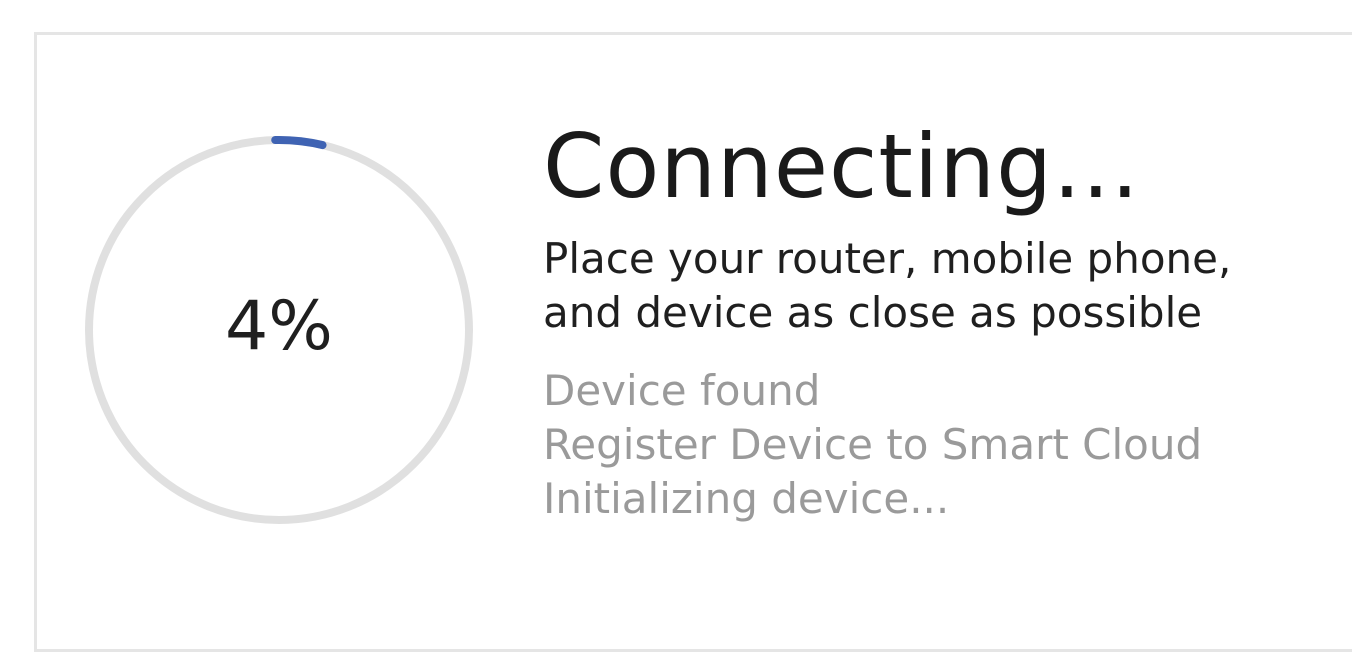 This screenshot has height=652, width=1352. Describe the element at coordinates (299, 143) in the screenshot. I see `progress-ring-fill` at that location.